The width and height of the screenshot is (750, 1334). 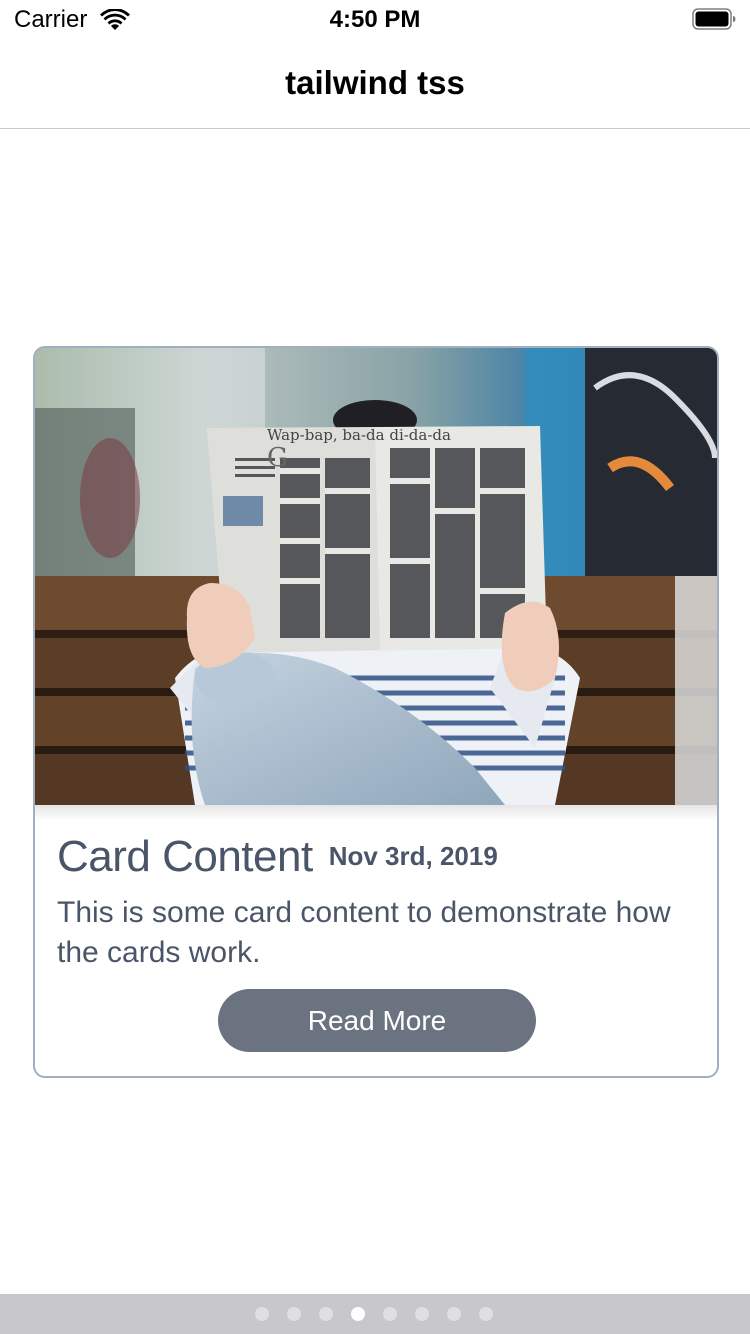 I want to click on page-dots, so click(x=374, y=1314).